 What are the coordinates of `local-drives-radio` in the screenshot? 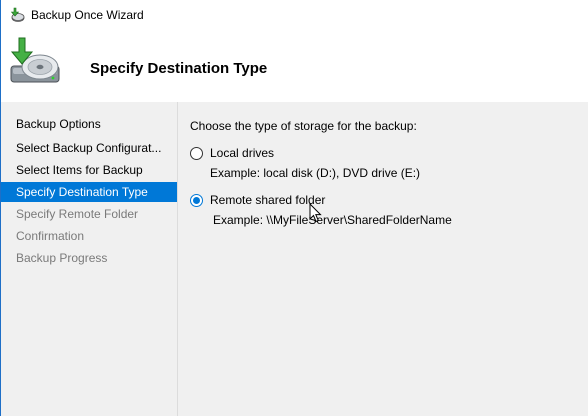 It's located at (196, 153).